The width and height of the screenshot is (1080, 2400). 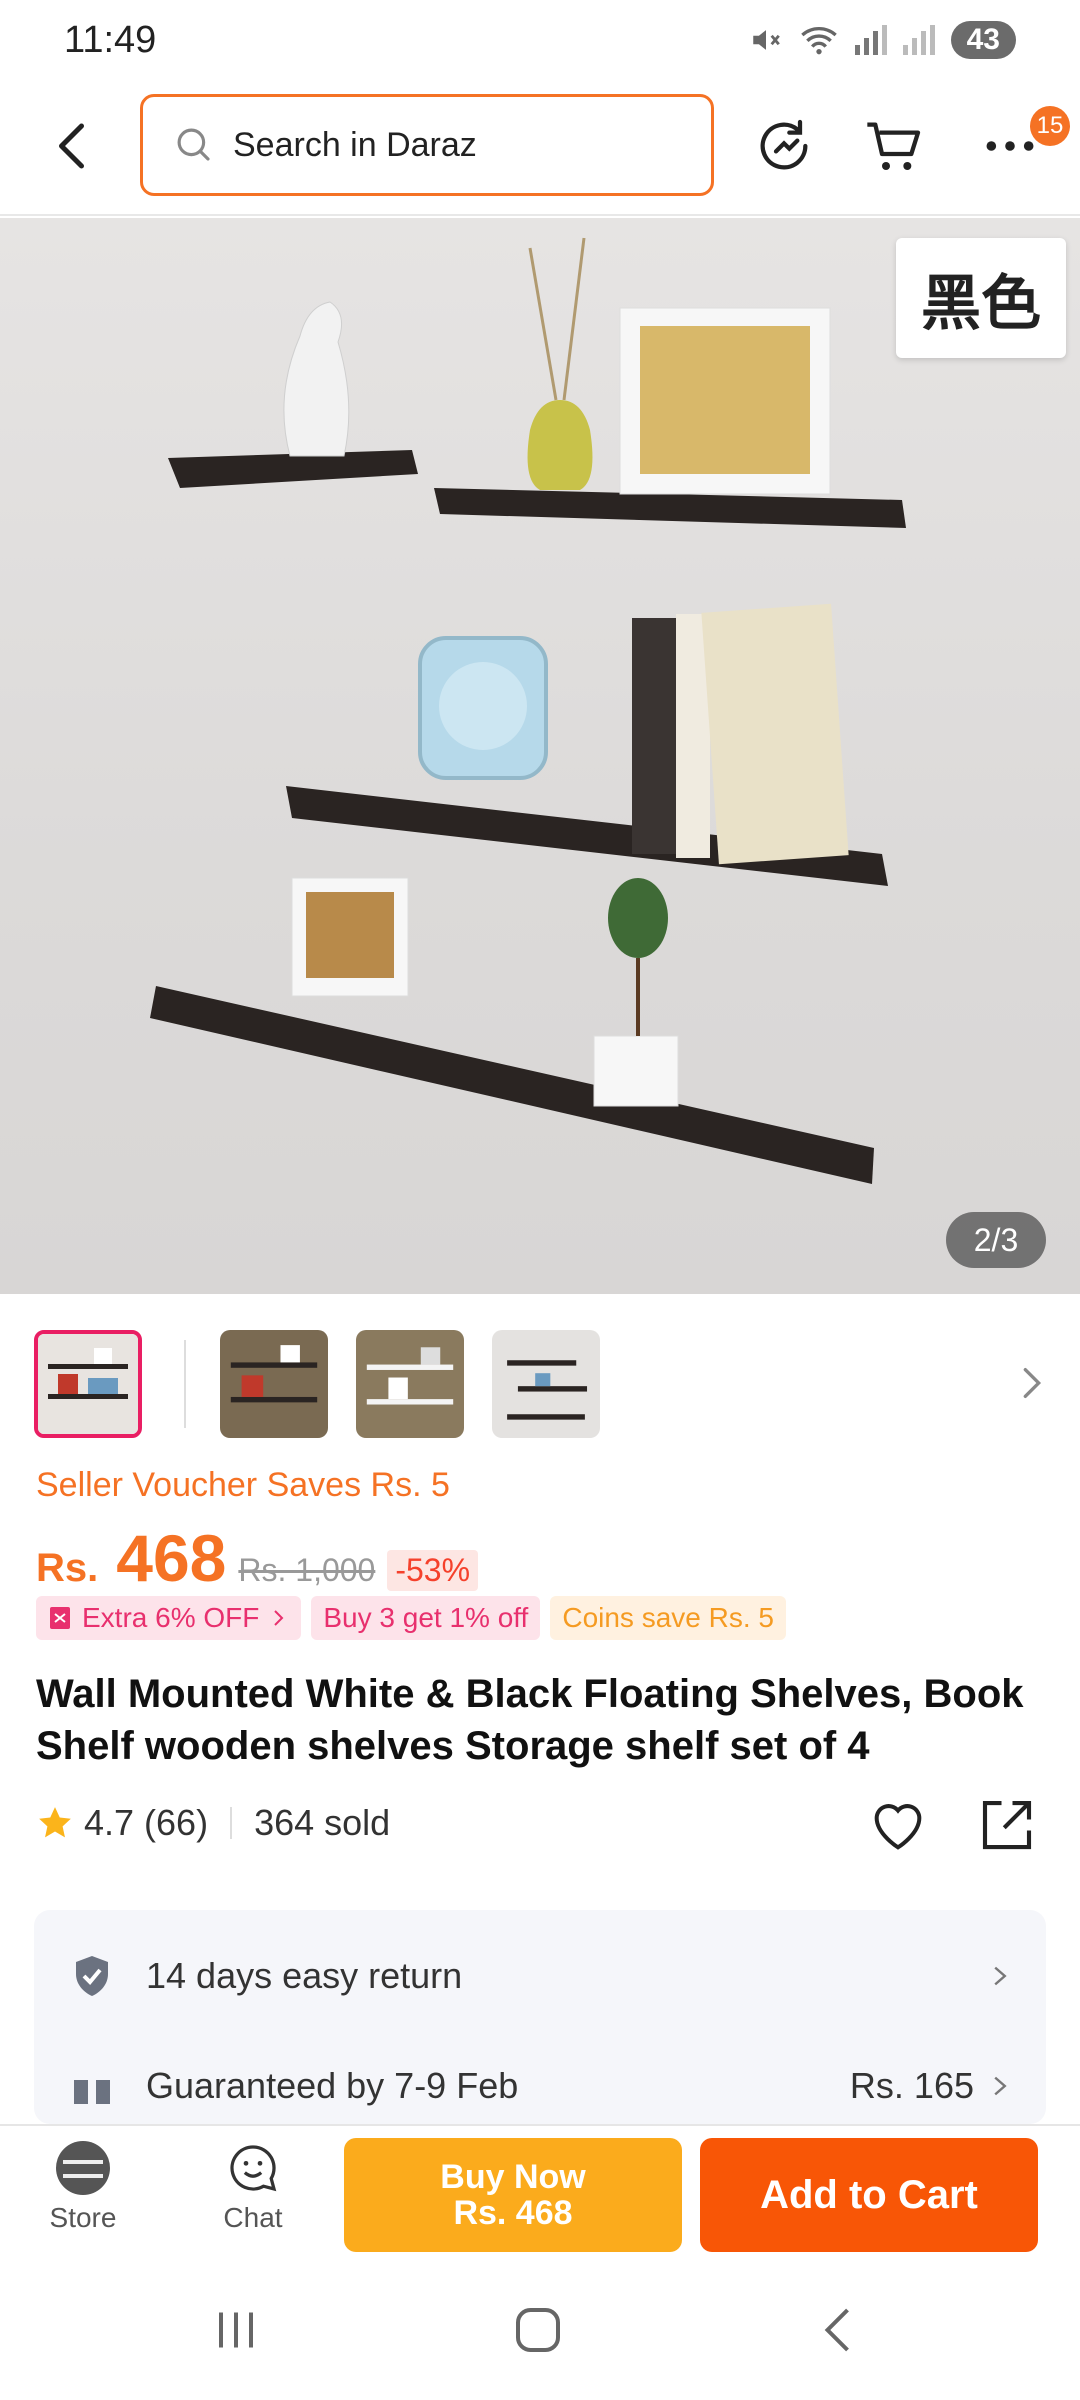 I want to click on service-delivery: Guaranteed by 7-9 Feb Rs. 165, so click(x=540, y=2081).